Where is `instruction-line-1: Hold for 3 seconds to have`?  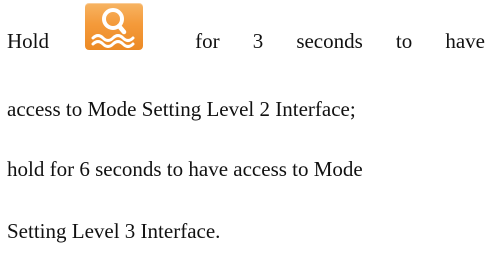 instruction-line-1: Hold for 3 seconds to have is located at coordinates (246, 41).